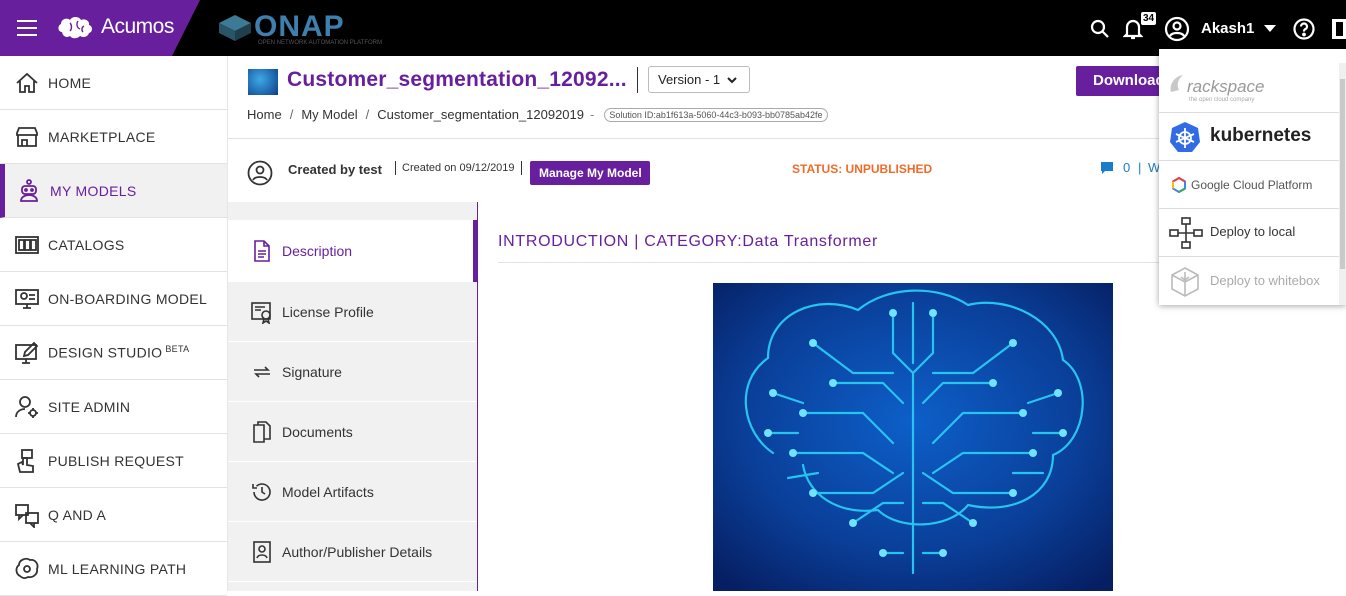  I want to click on tab-license-profile: License Profile, so click(352, 312).